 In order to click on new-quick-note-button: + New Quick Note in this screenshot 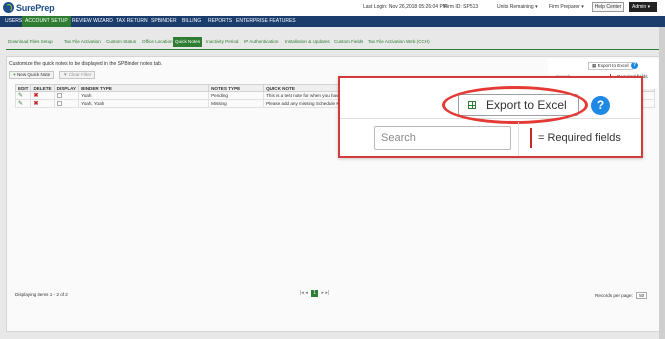, I will do `click(32, 75)`.